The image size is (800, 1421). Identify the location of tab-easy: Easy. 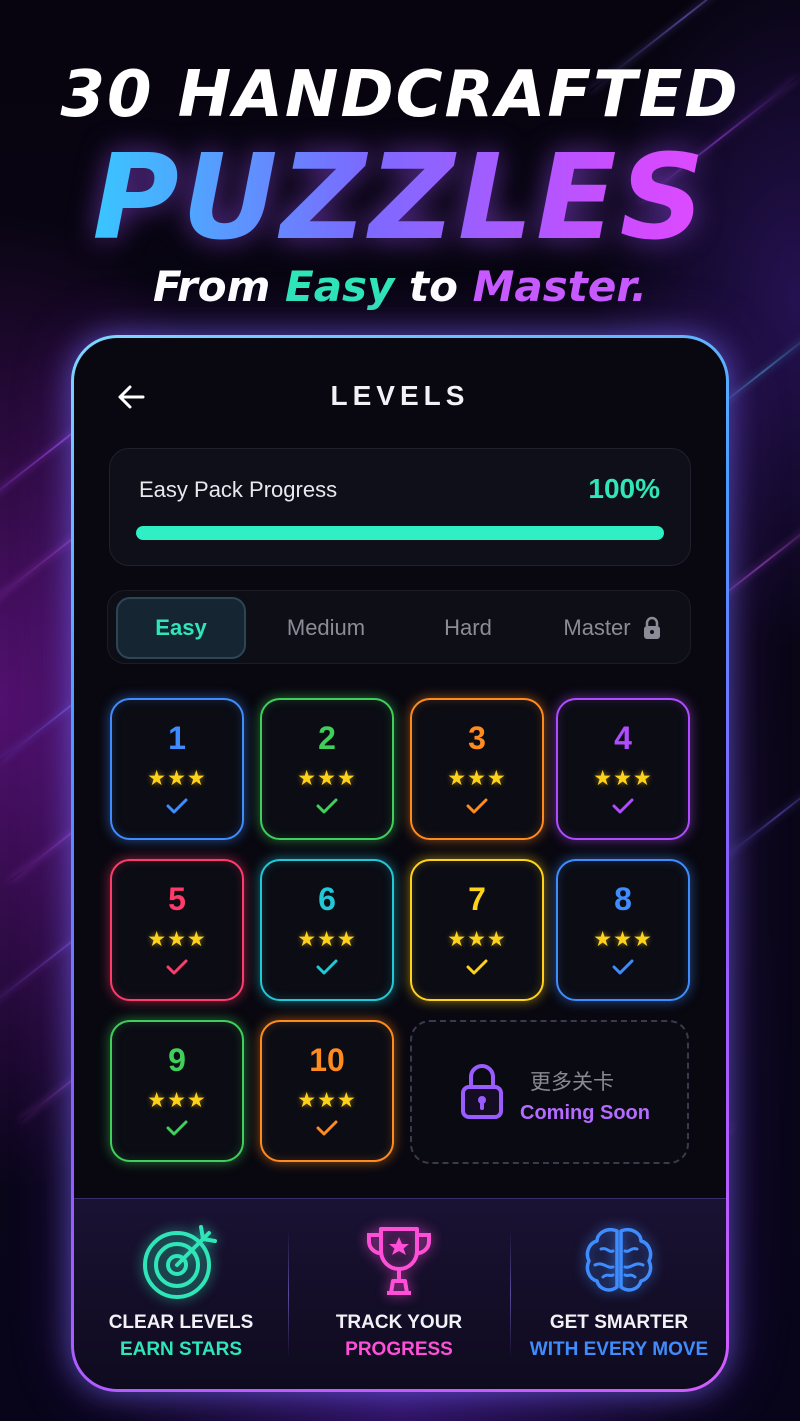
(181, 628).